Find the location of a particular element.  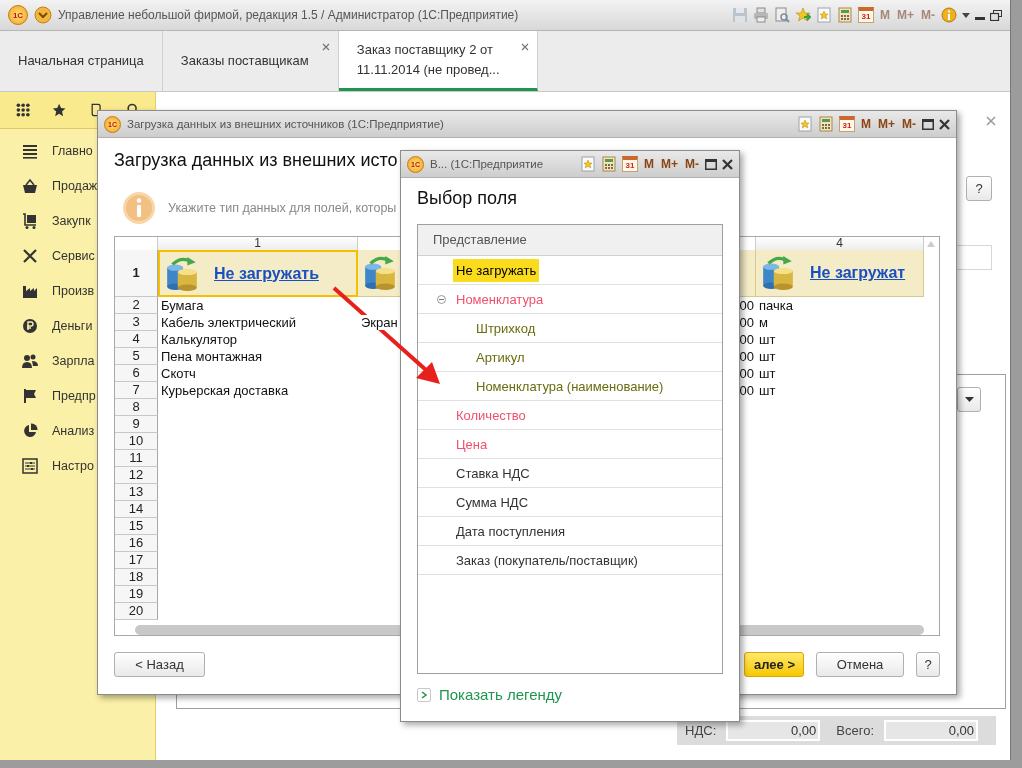

total-label: Всего: is located at coordinates (855, 730).